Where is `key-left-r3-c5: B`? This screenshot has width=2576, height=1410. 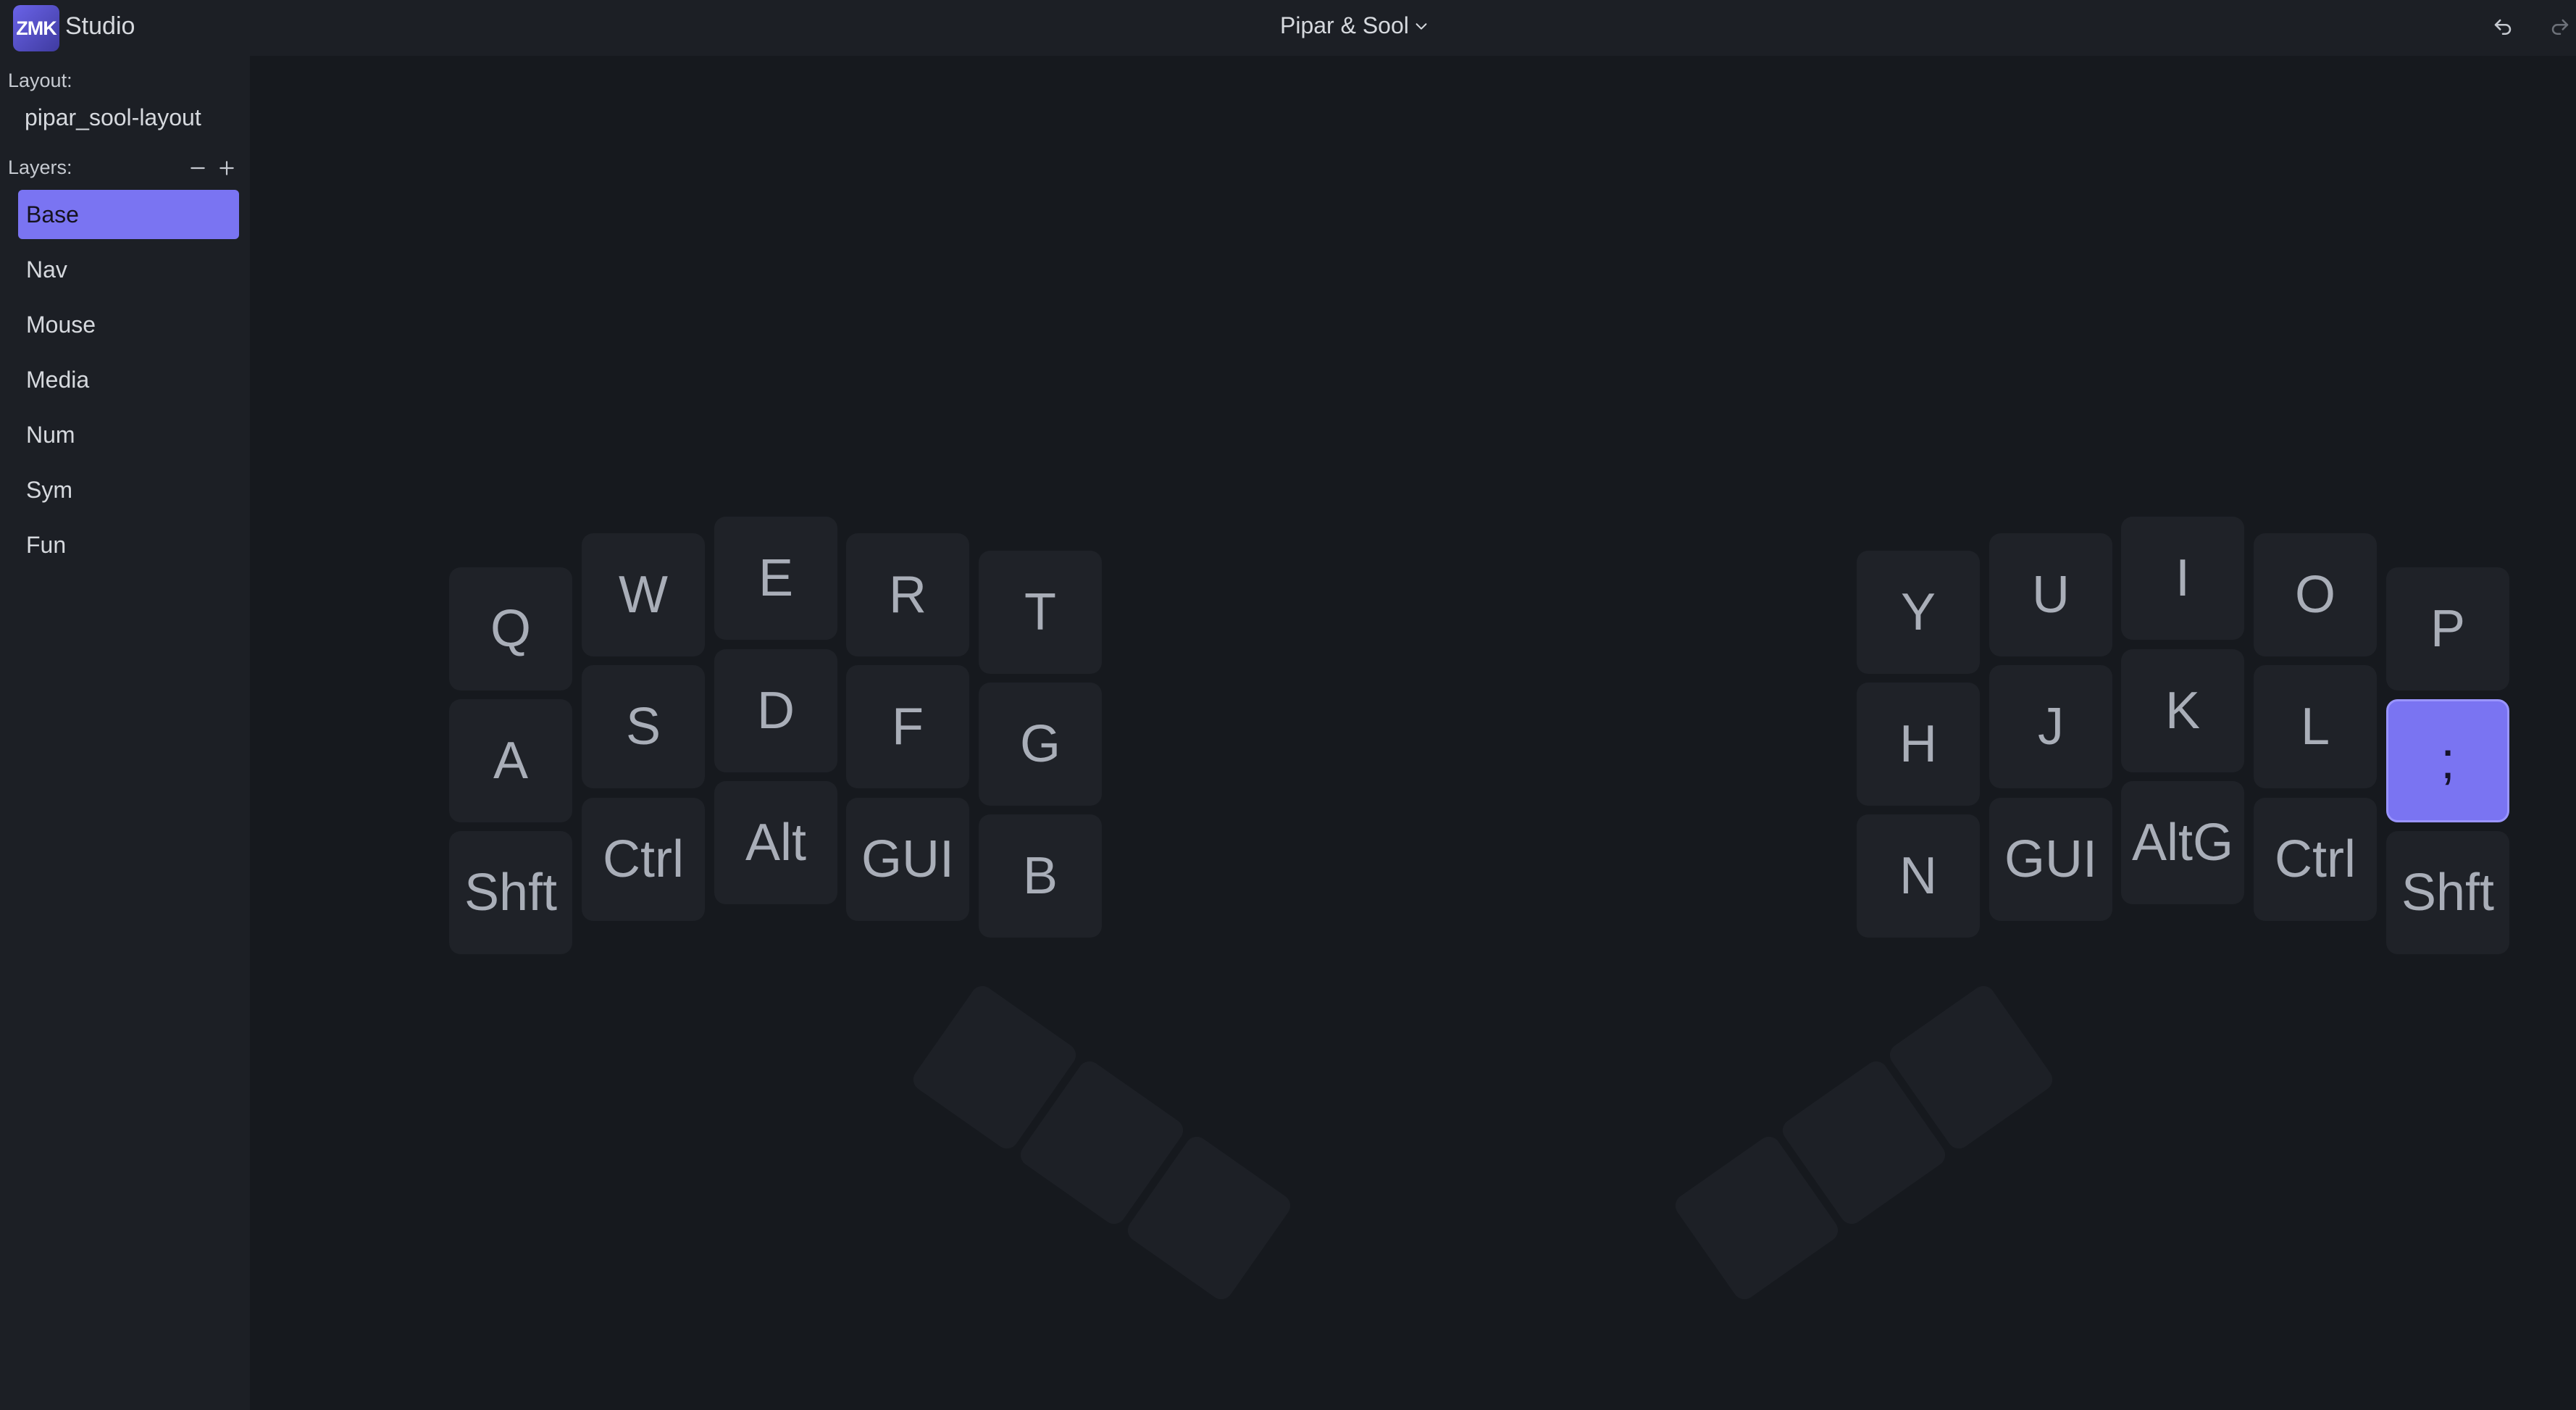
key-left-r3-c5: B is located at coordinates (1040, 876).